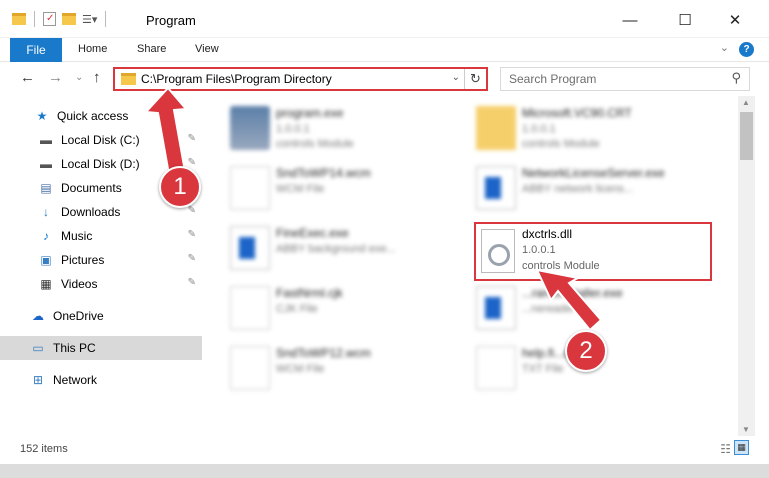 This screenshot has height=478, width=769. Describe the element at coordinates (746, 429) in the screenshot. I see `scroll-down-icon: ▼` at that location.